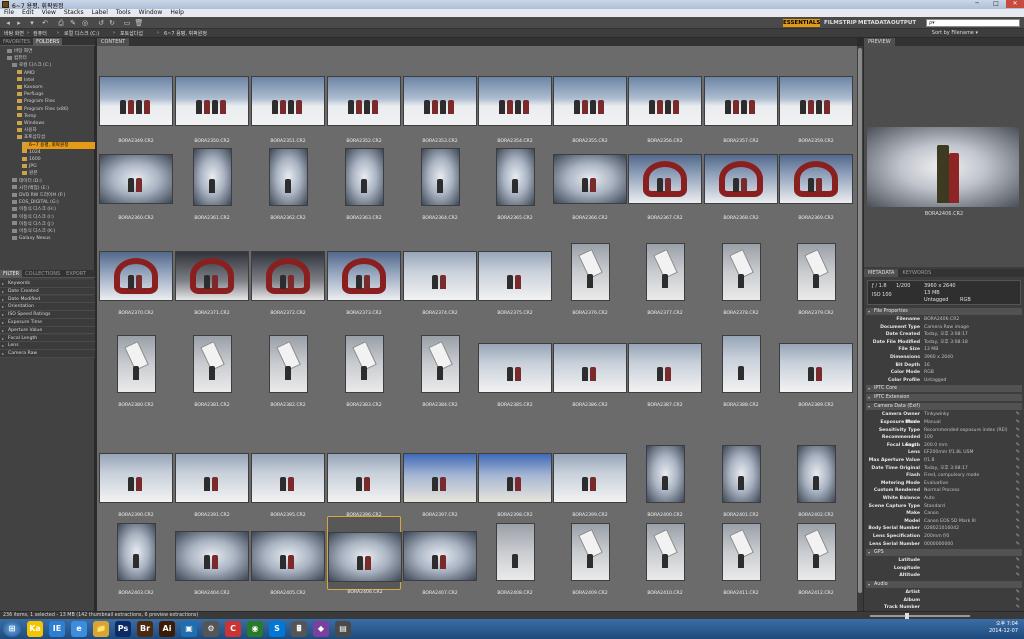  Describe the element at coordinates (47, 346) in the screenshot. I see `filter-row: Lens` at that location.